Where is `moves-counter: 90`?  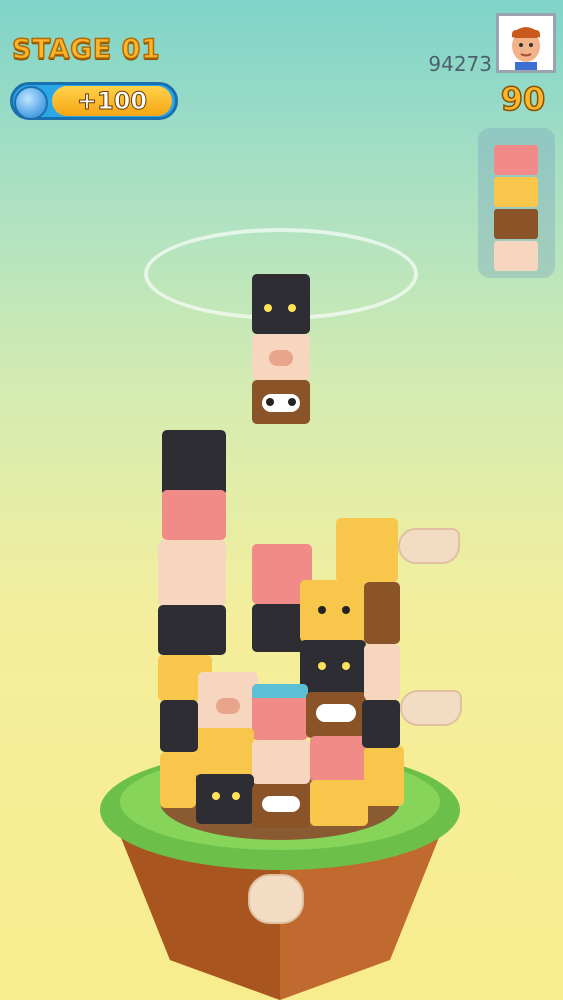 moves-counter: 90 is located at coordinates (523, 99).